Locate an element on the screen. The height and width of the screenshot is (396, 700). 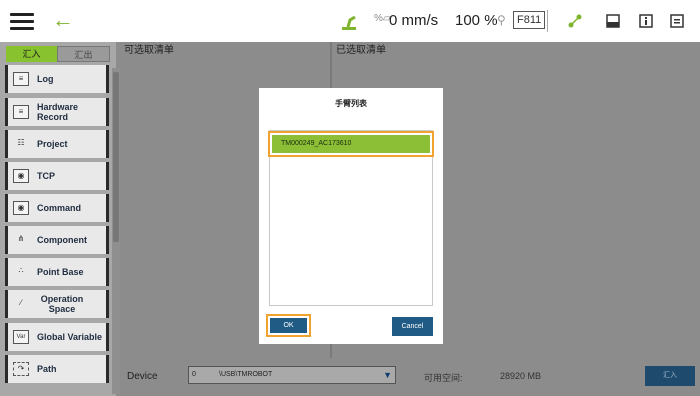
dropdown-arrow-icon: ▼ is located at coordinates (387, 375).